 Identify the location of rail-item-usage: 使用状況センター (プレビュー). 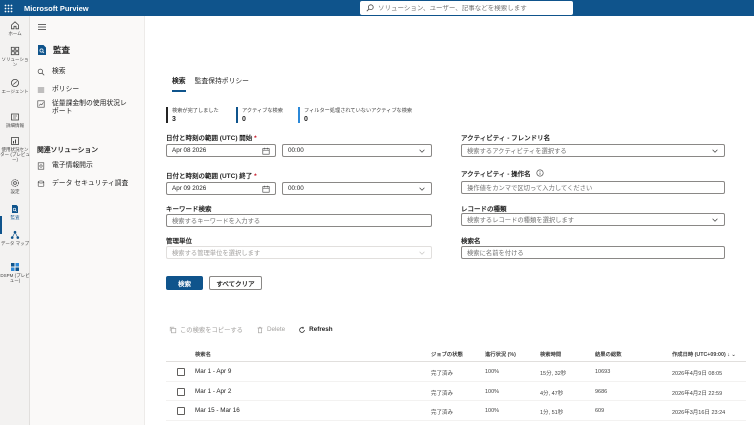
(15, 149).